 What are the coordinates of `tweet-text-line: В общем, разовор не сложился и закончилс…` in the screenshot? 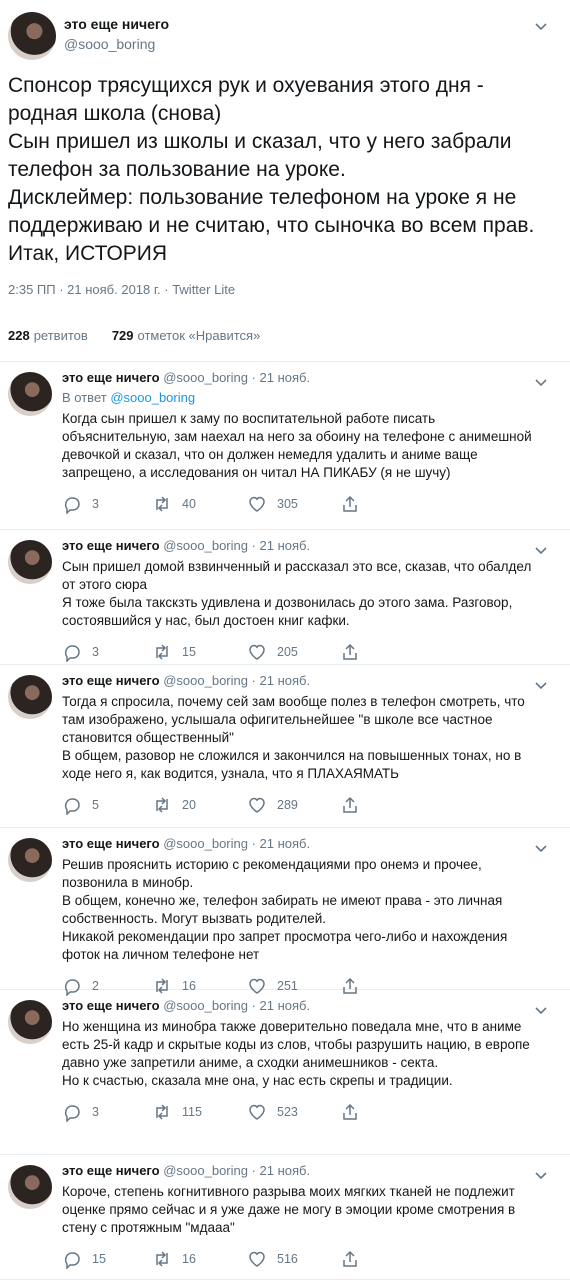 It's located at (292, 755).